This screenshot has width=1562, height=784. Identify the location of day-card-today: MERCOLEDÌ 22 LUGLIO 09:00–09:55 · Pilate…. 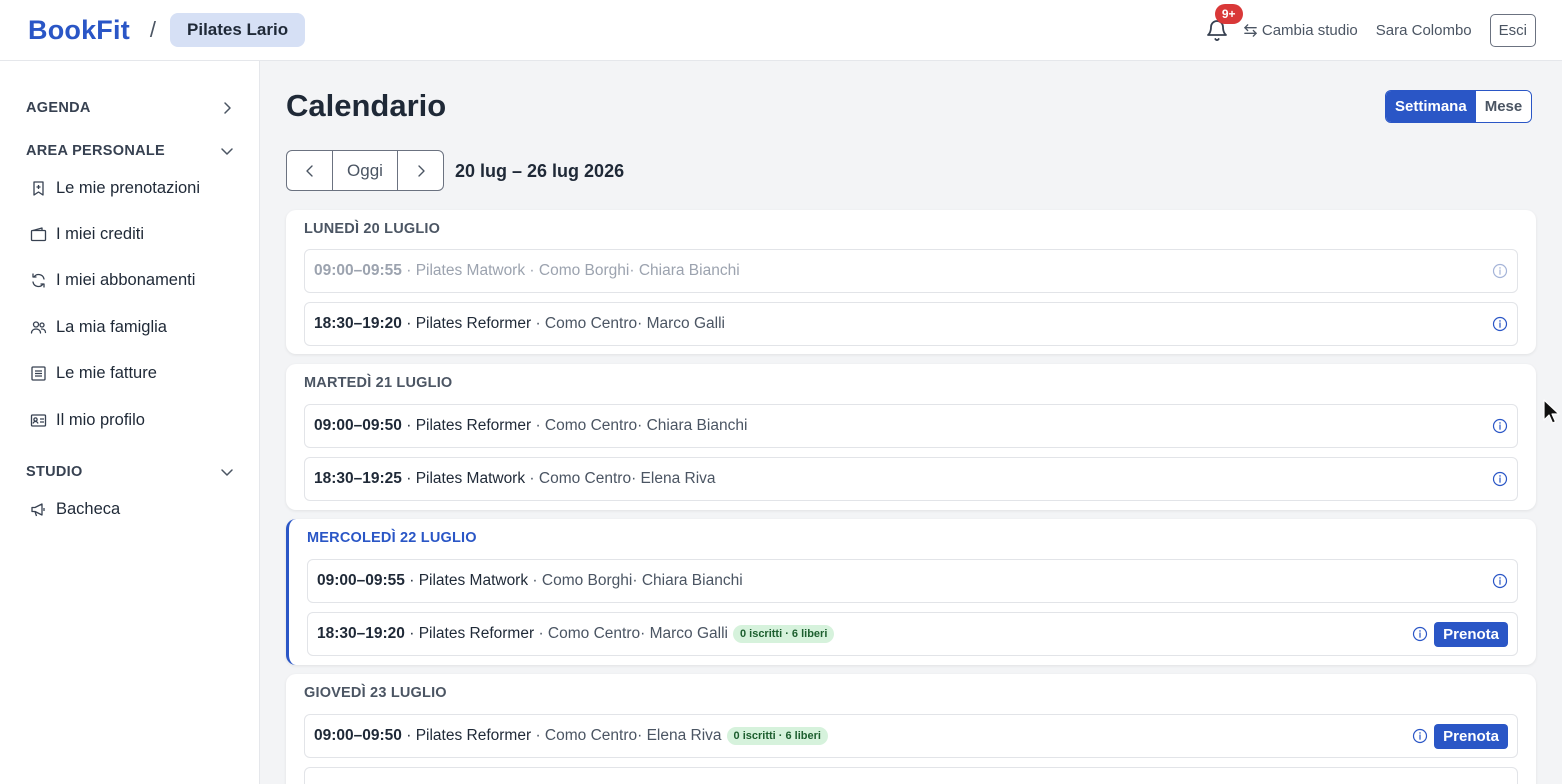
(911, 592).